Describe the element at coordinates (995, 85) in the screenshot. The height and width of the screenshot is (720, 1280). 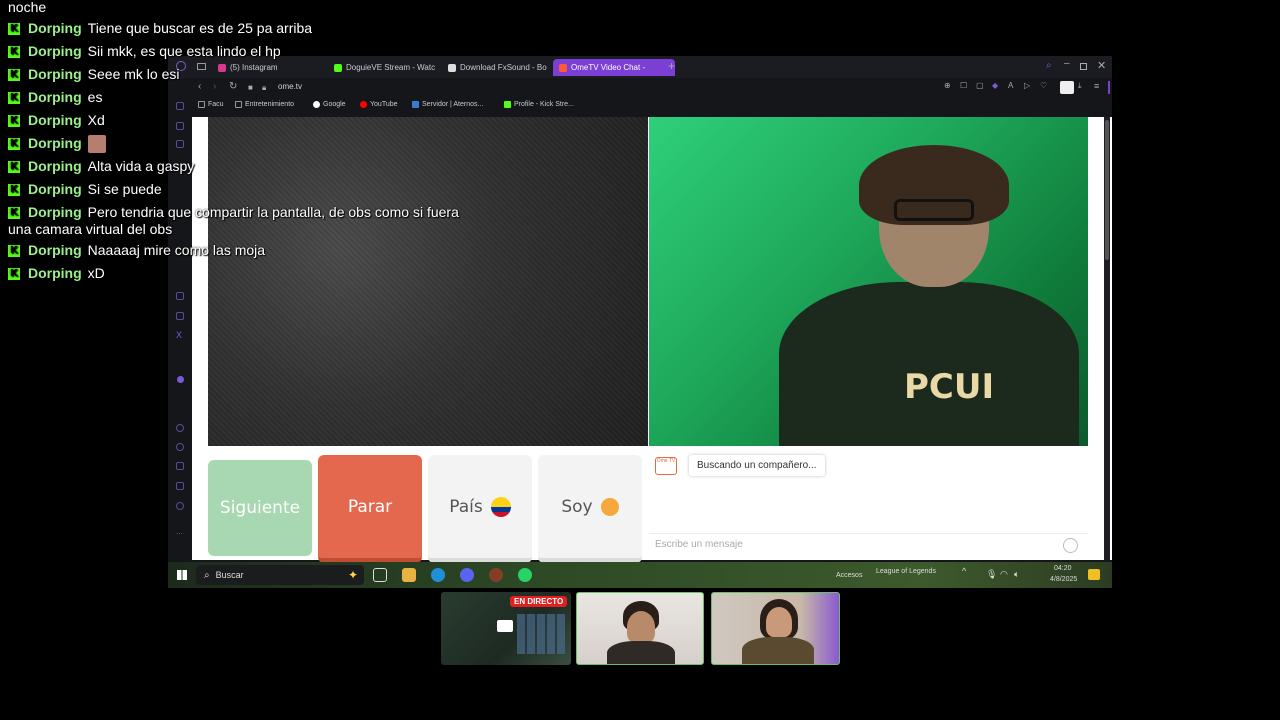
I see `shield-icon: ◆` at that location.